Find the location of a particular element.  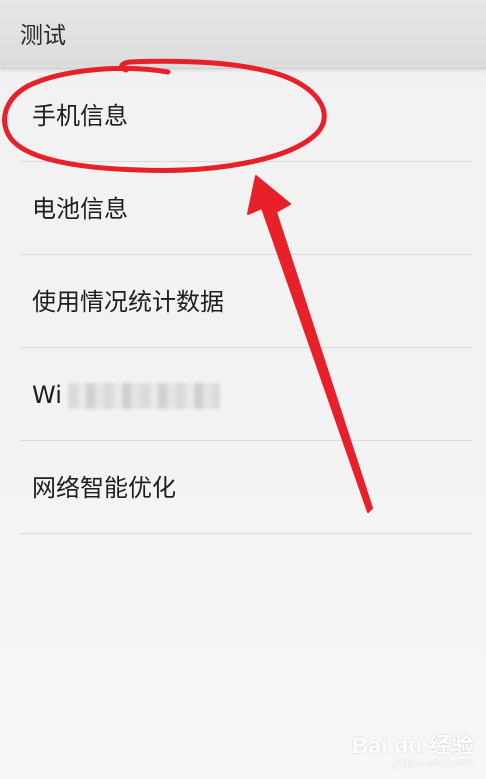

menu-item-battery-info: 电池信息 is located at coordinates (246, 208).